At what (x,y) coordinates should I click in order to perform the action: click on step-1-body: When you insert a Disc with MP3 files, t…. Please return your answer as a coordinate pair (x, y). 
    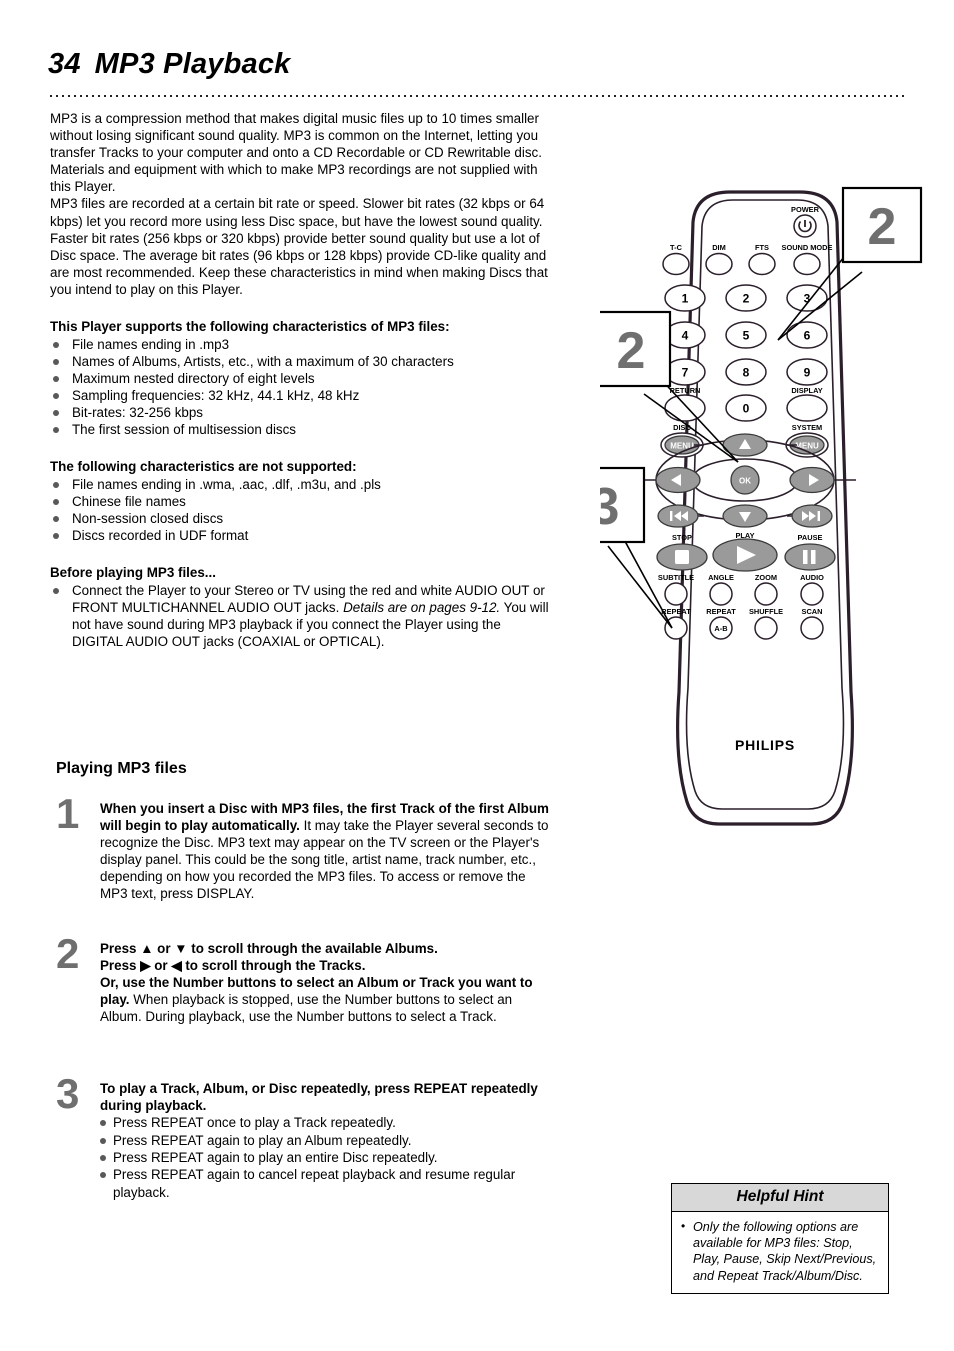
    Looking at the image, I should click on (325, 851).